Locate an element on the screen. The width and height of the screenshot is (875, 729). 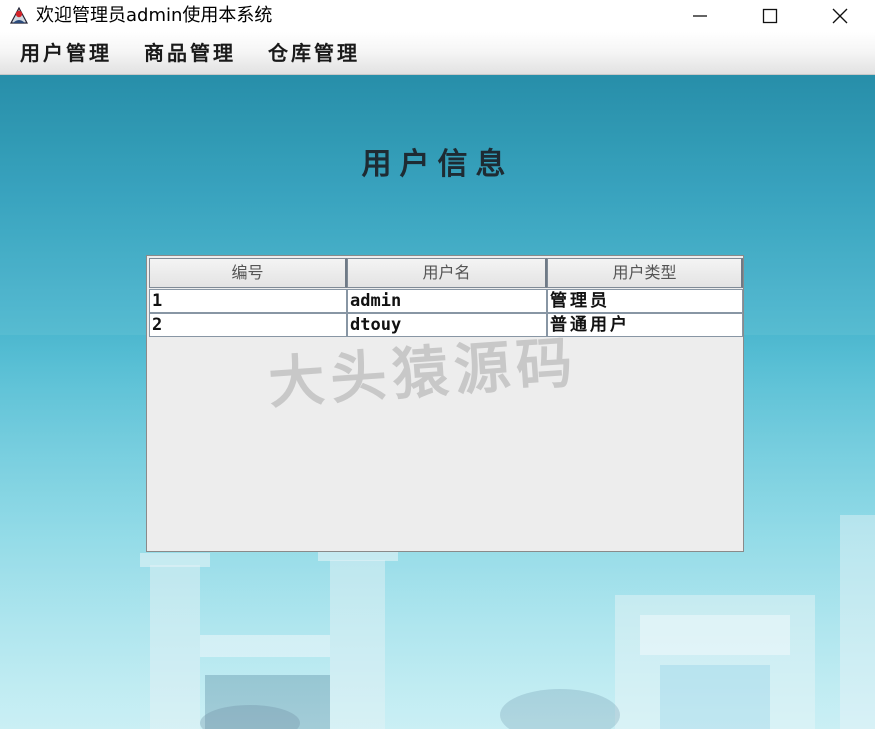
table-row: 2 dtouy 普通用户 is located at coordinates (446, 325).